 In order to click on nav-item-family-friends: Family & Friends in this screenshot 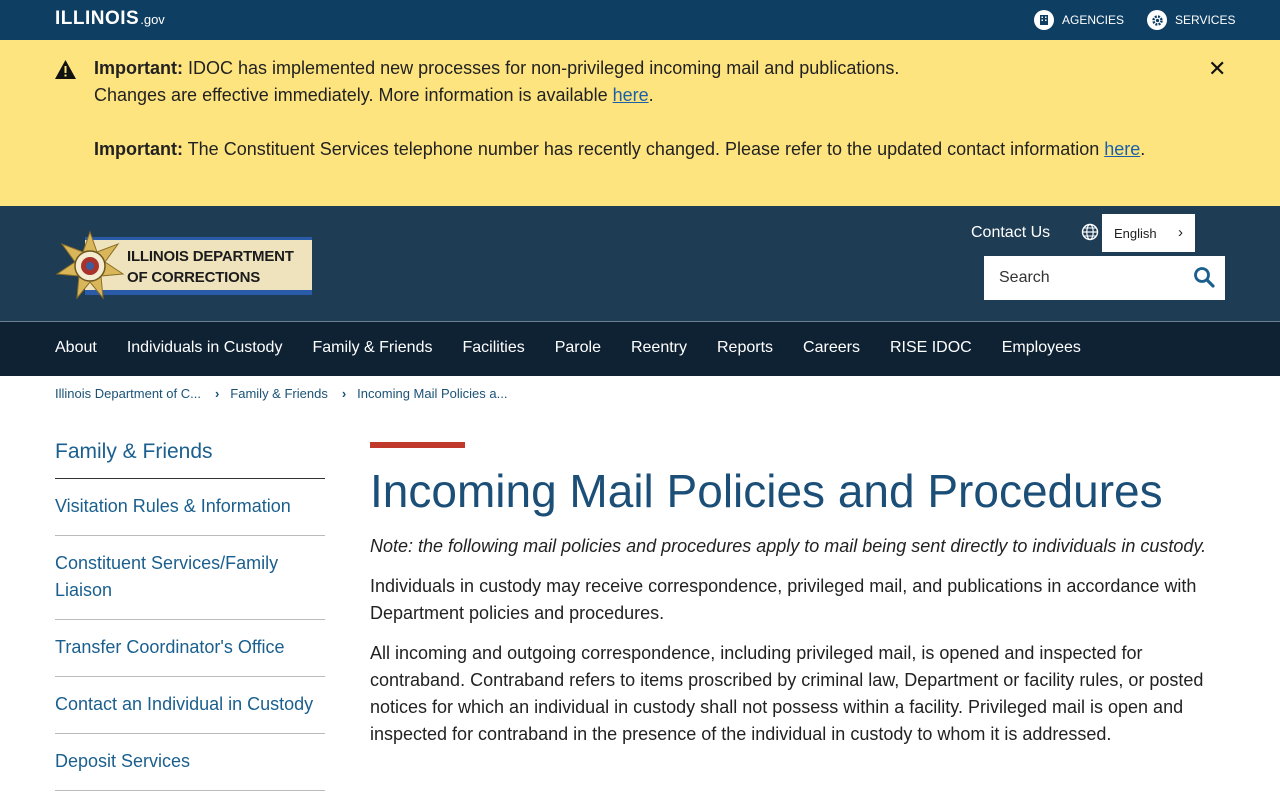, I will do `click(372, 348)`.